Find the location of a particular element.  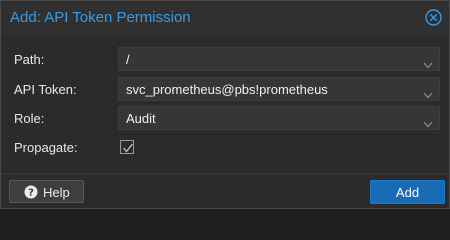

checkmark-icon is located at coordinates (128, 148).